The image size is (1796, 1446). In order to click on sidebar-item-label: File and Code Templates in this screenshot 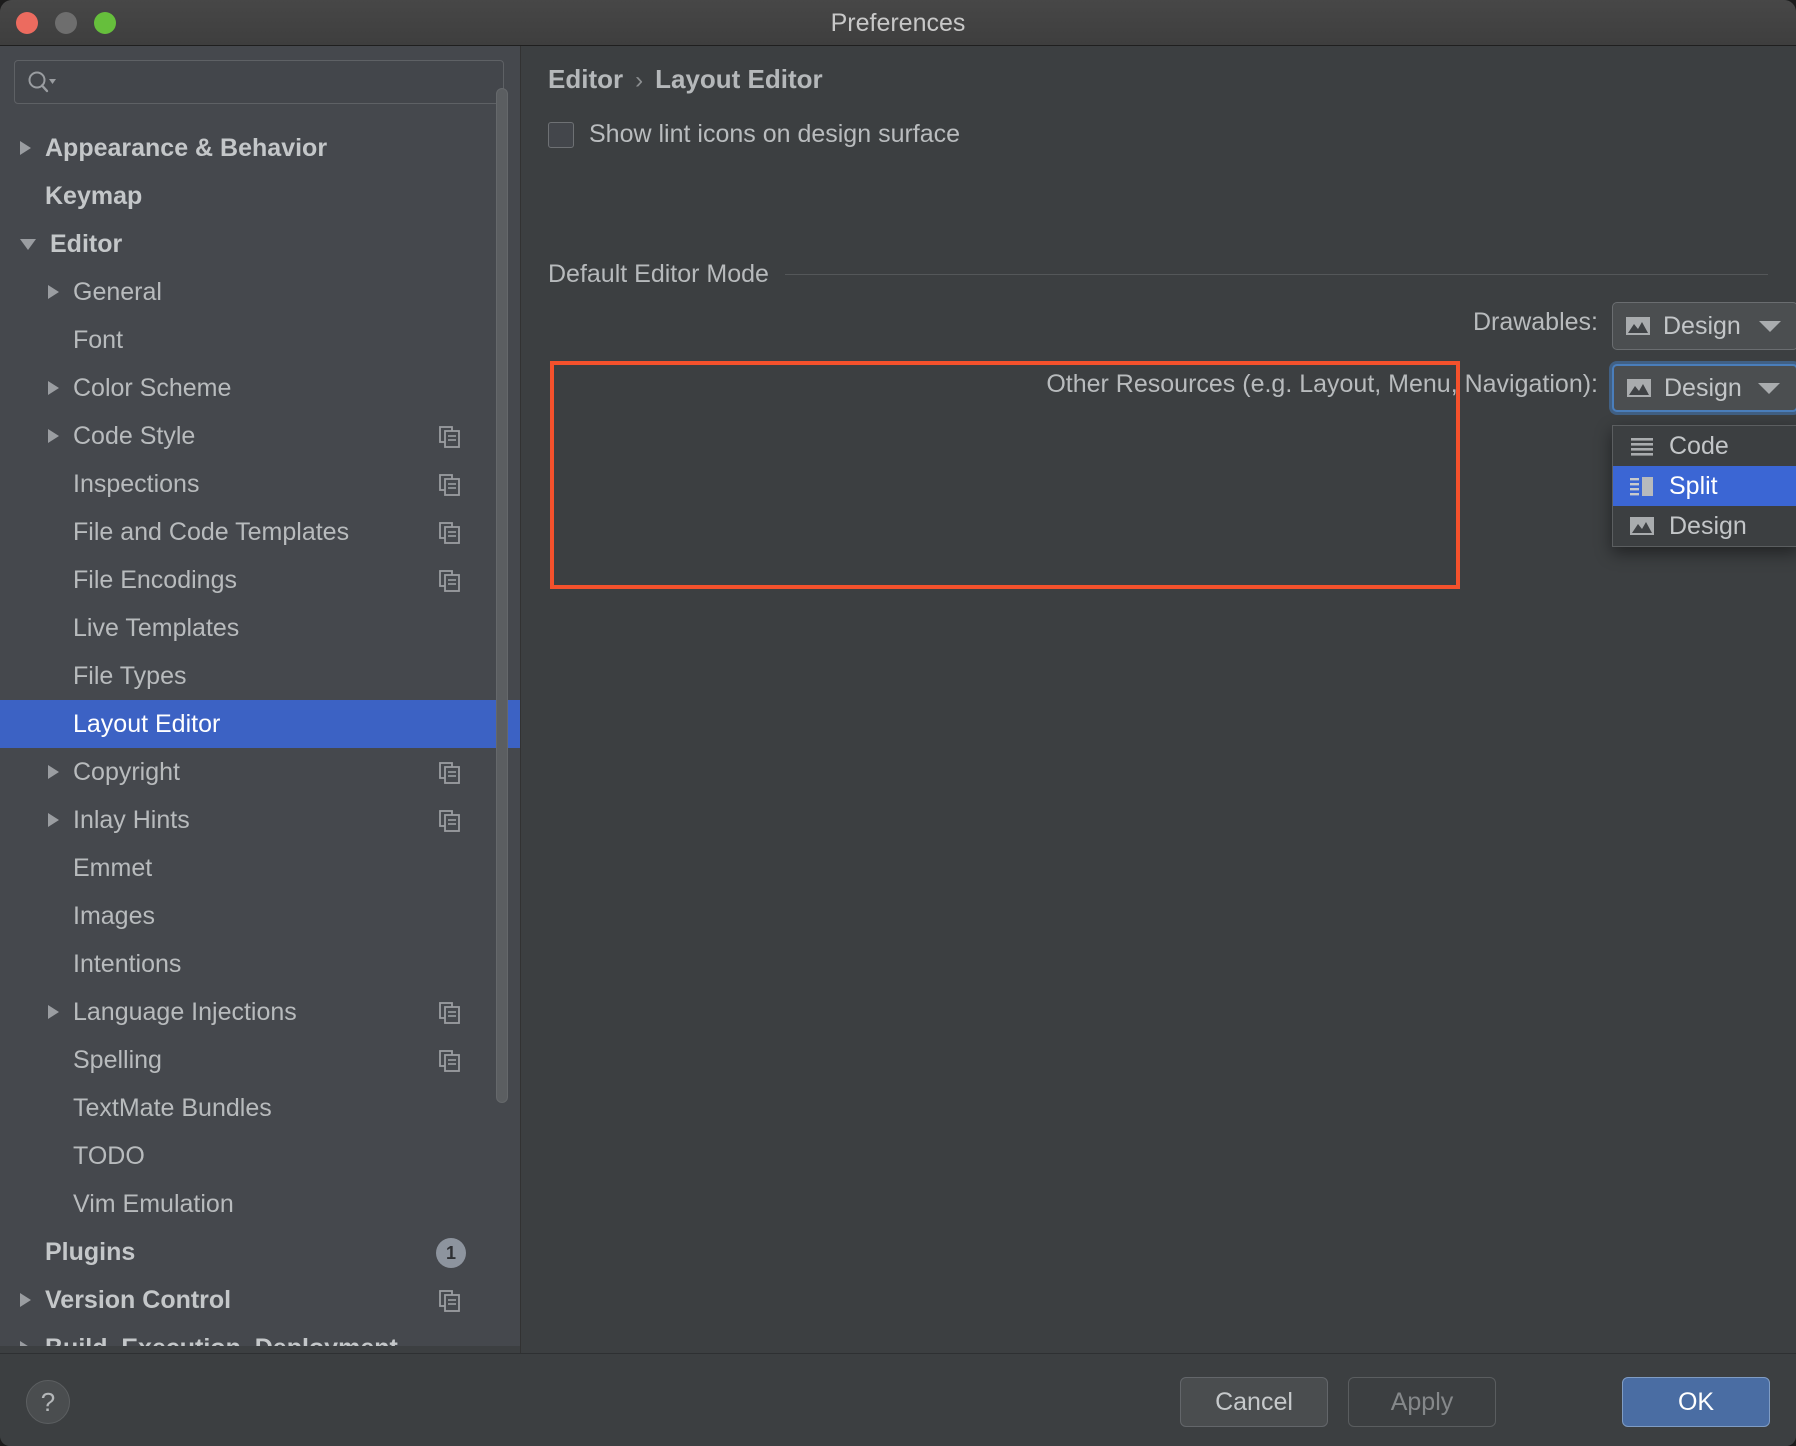, I will do `click(211, 531)`.